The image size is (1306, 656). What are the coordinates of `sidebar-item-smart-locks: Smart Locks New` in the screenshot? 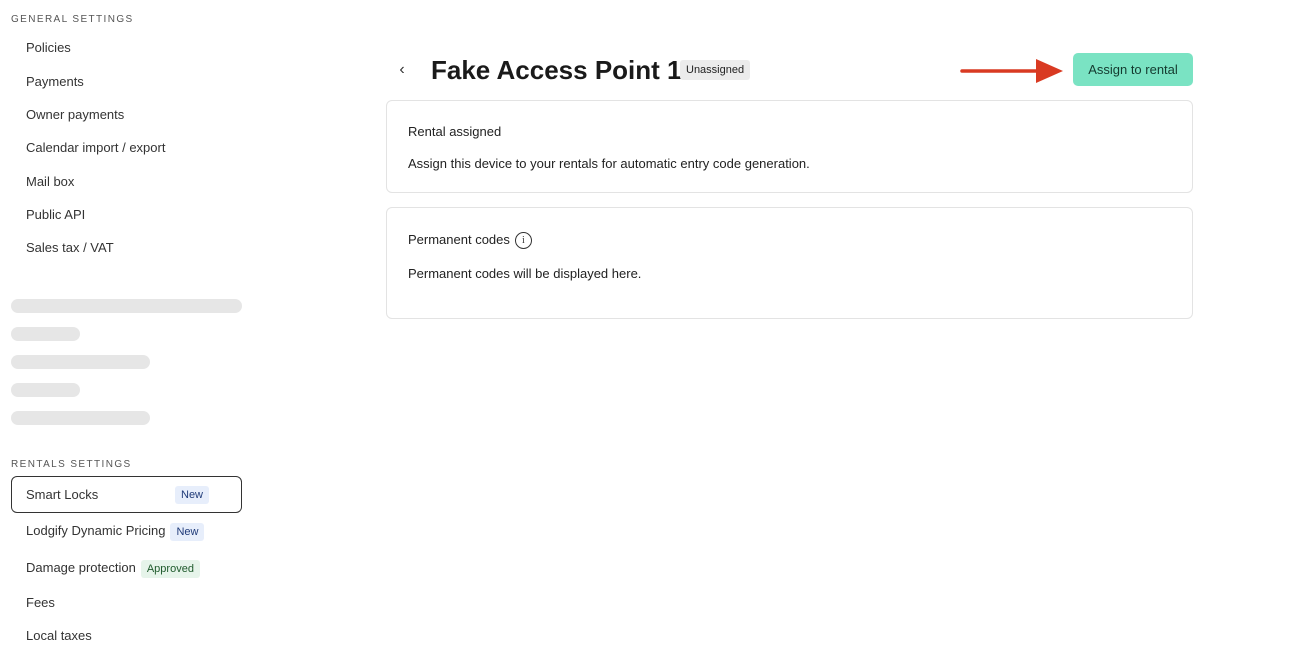 It's located at (126, 494).